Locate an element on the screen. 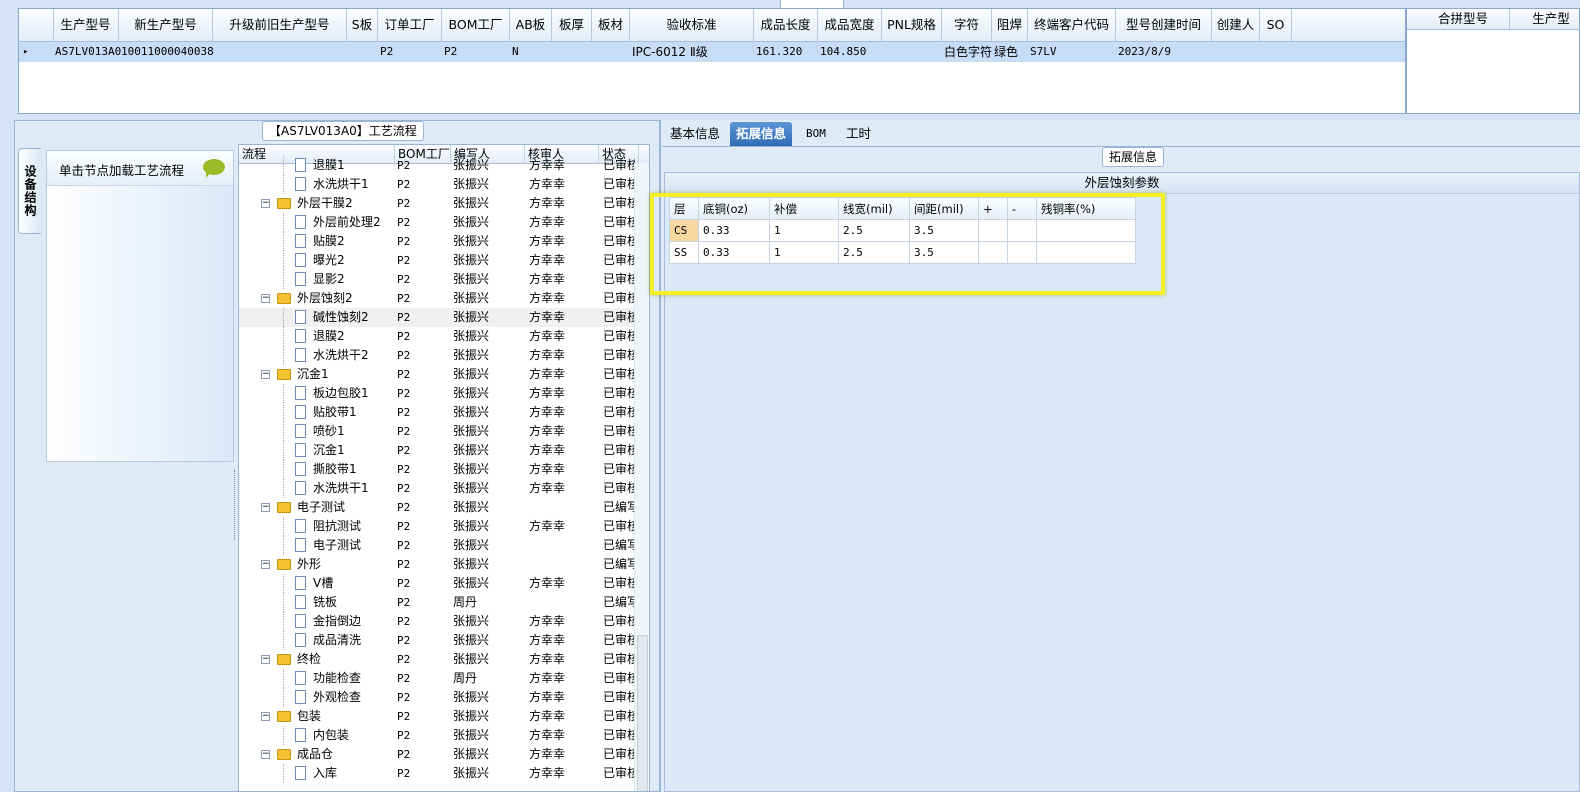  tree-row: 撕胶带1 P2 张振兴 方幸幸 已审核 is located at coordinates (444, 469).